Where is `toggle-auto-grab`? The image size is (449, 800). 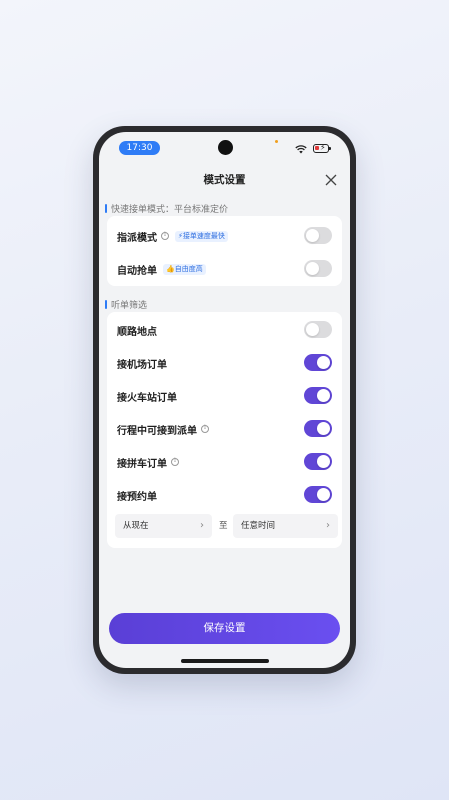
toggle-auto-grab is located at coordinates (318, 268).